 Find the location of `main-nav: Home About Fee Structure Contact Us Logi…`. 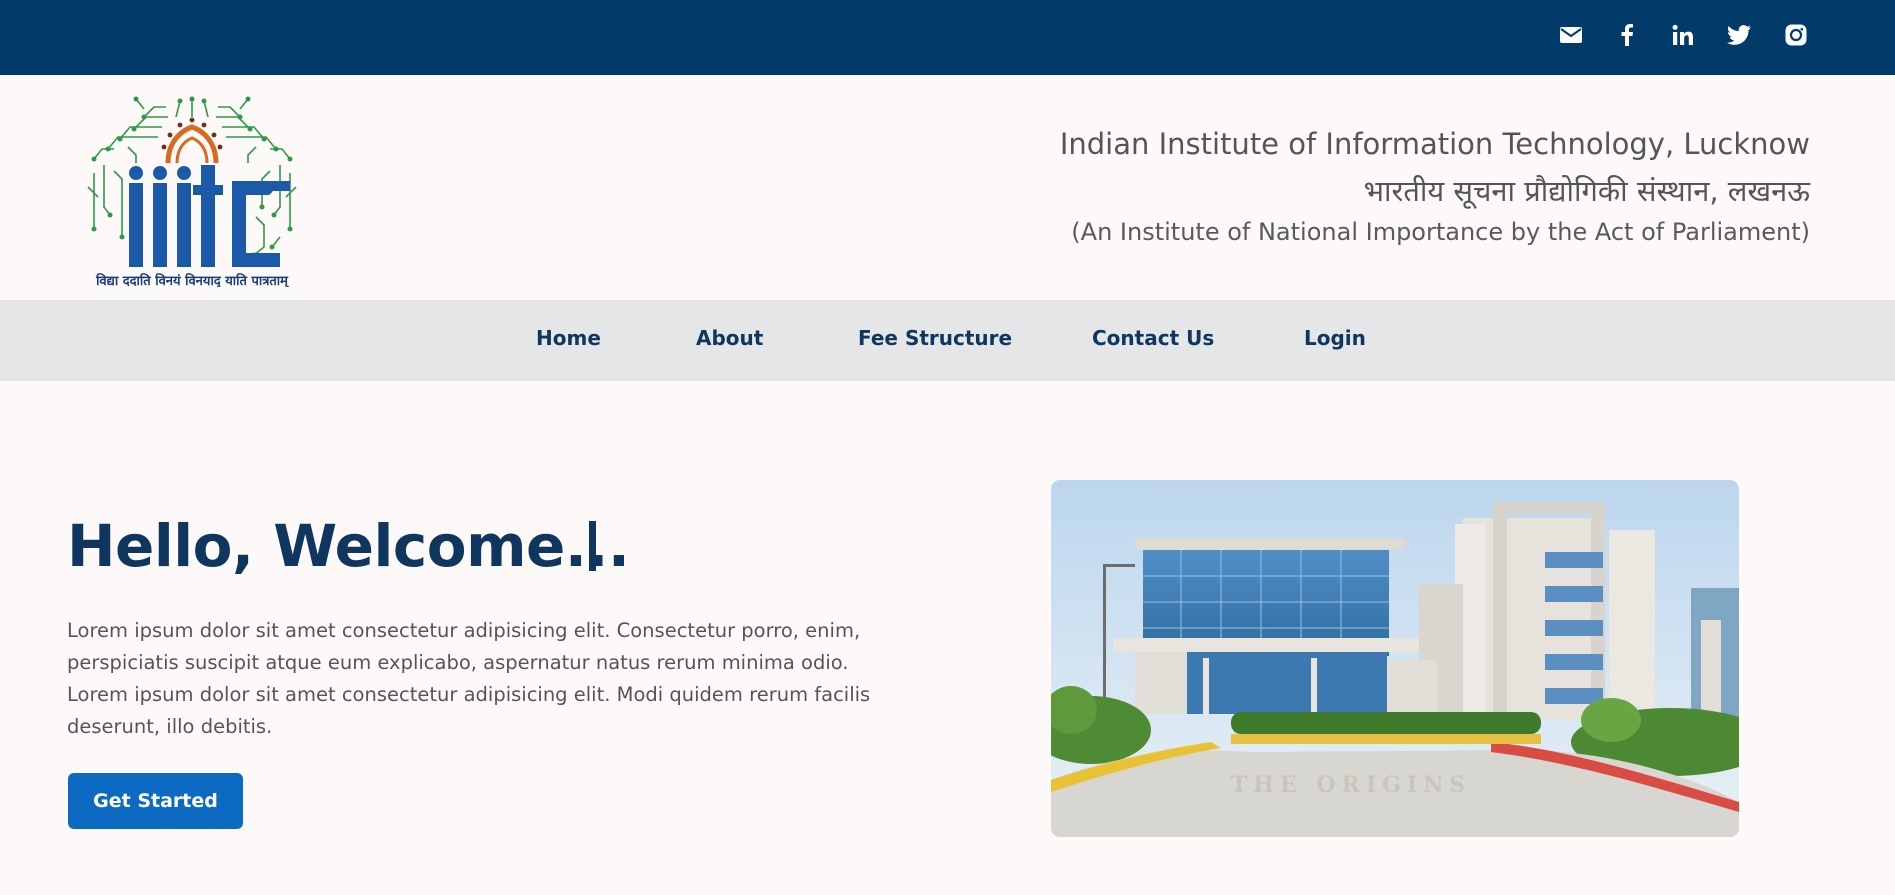

main-nav: Home About Fee Structure Contact Us Logi… is located at coordinates (947, 340).